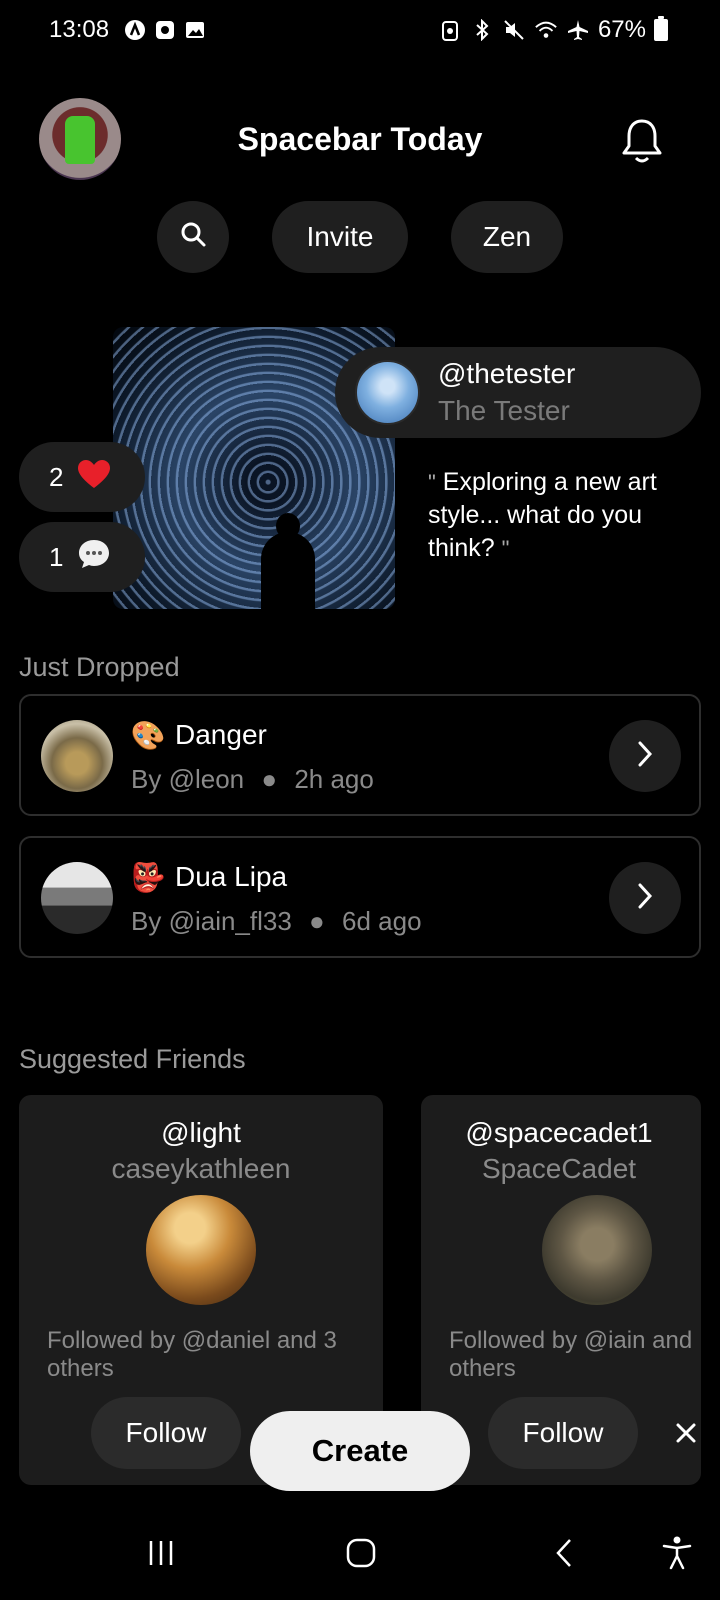  I want to click on drop-author: By @leon, so click(188, 779).